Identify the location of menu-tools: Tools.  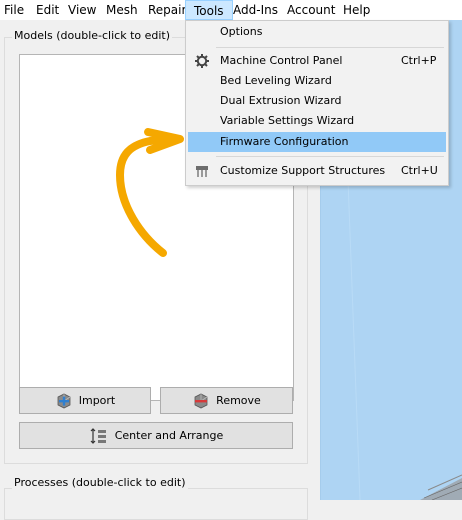
(209, 10).